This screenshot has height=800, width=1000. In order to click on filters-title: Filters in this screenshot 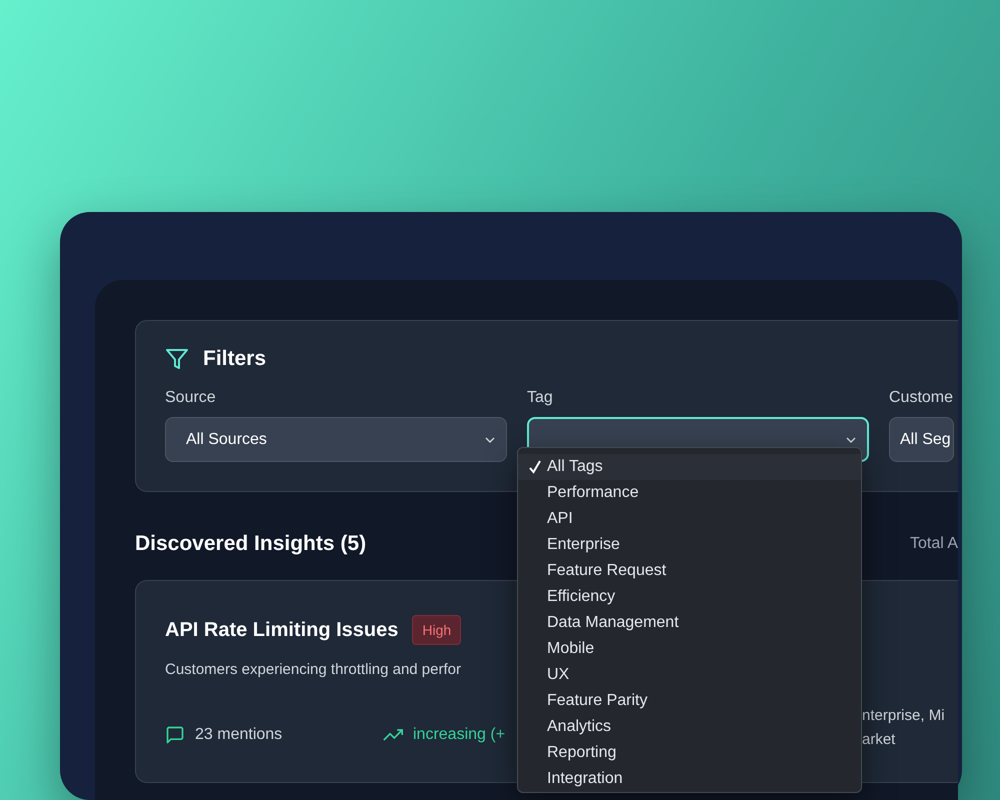, I will do `click(234, 359)`.